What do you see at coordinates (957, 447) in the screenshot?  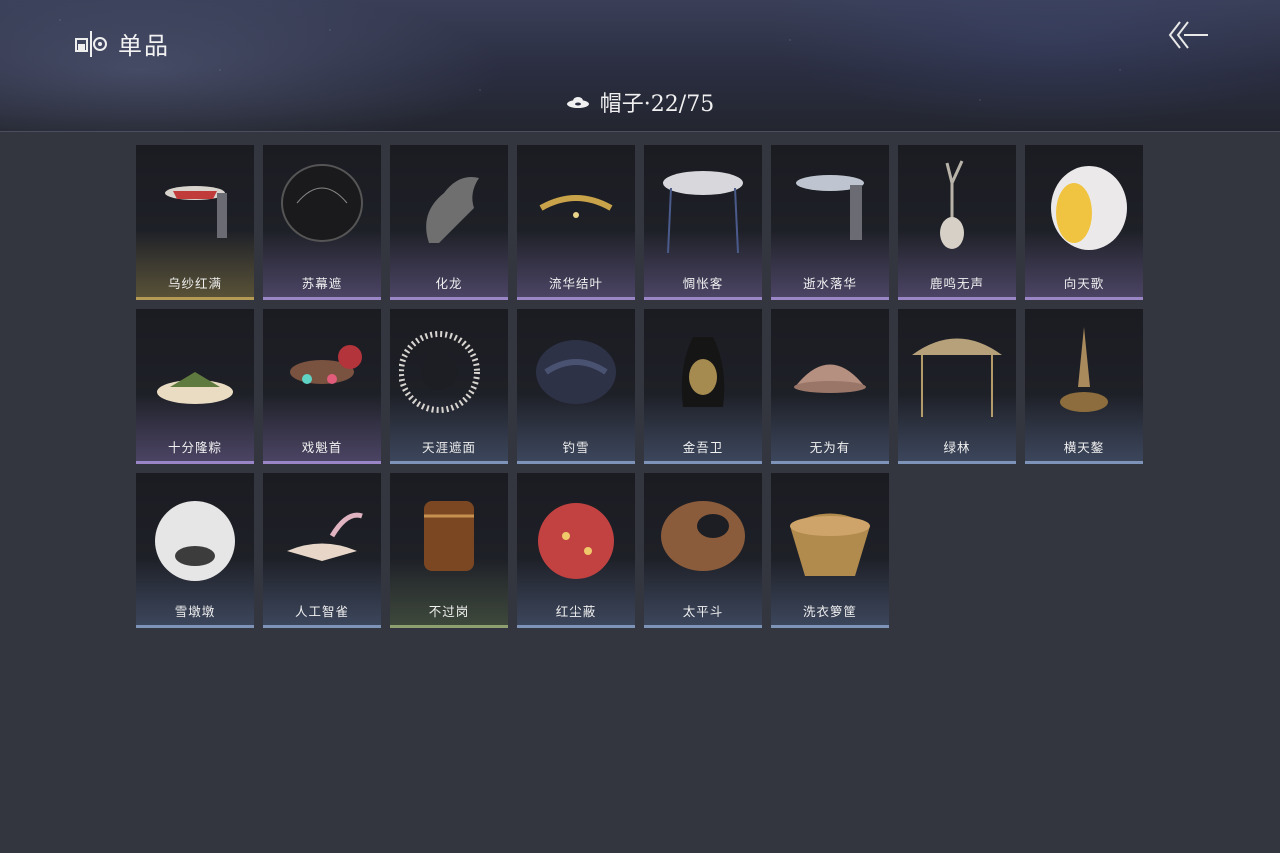 I see `item-label: 绿林` at bounding box center [957, 447].